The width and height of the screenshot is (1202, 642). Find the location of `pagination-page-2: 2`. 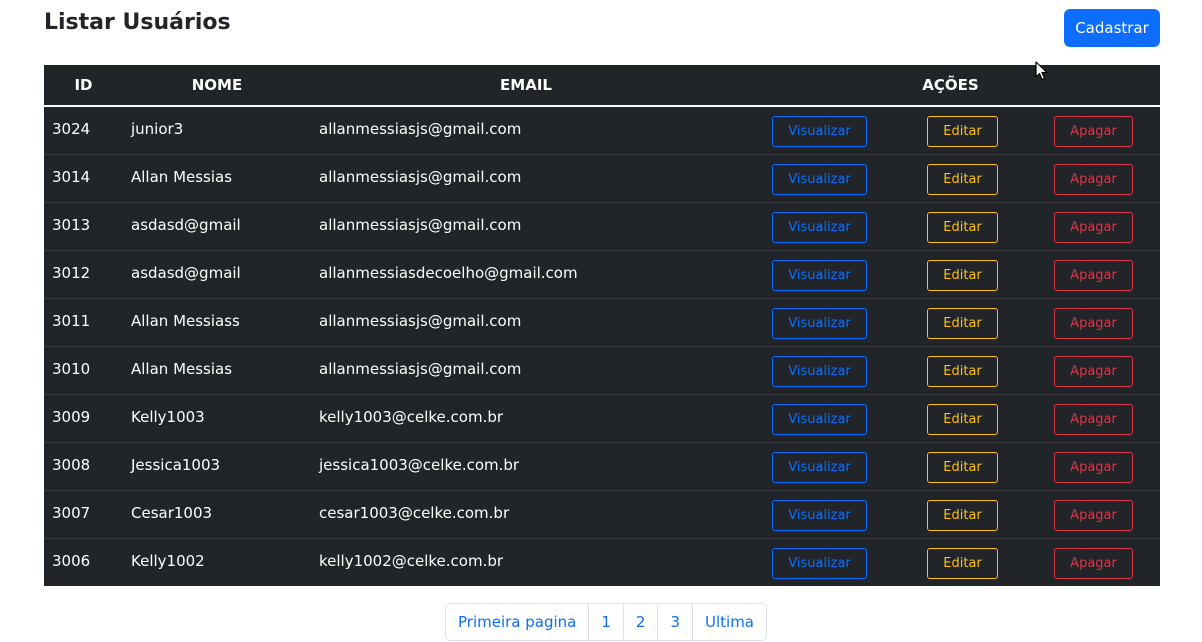

pagination-page-2: 2 is located at coordinates (640, 622).